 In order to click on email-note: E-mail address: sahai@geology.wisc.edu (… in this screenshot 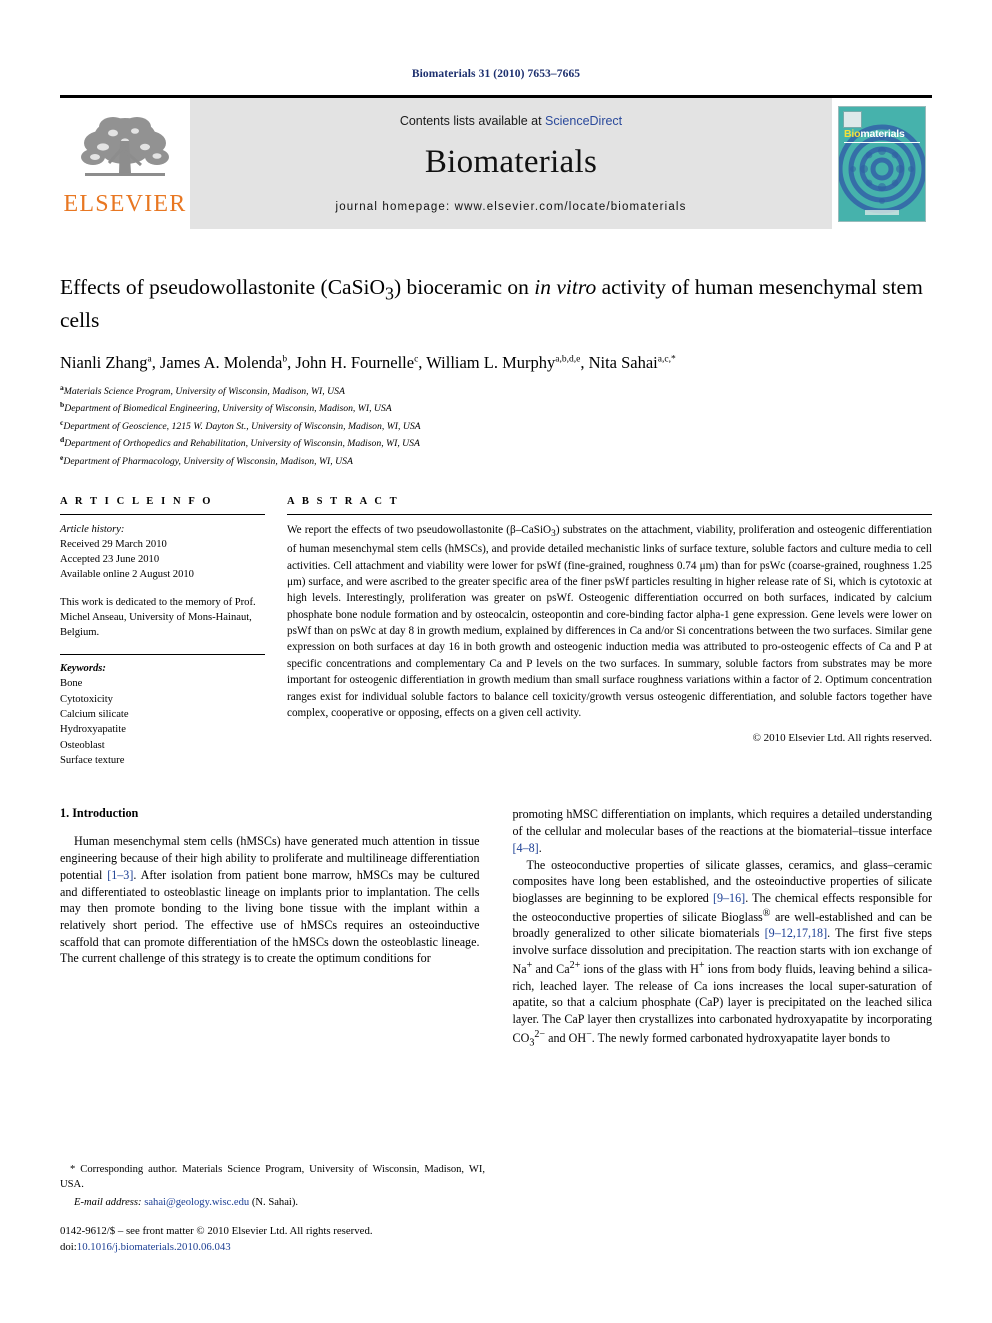, I will do `click(272, 1203)`.